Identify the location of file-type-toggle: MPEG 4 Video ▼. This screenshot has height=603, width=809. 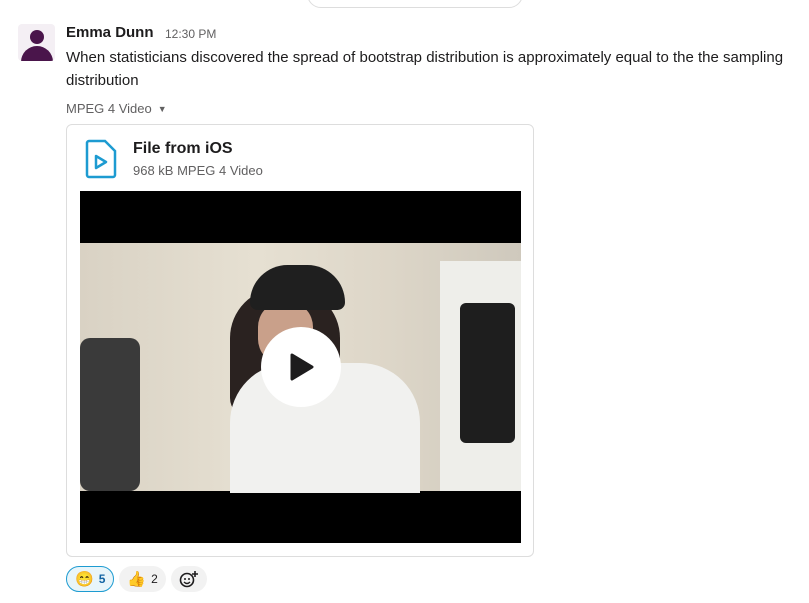
(116, 108).